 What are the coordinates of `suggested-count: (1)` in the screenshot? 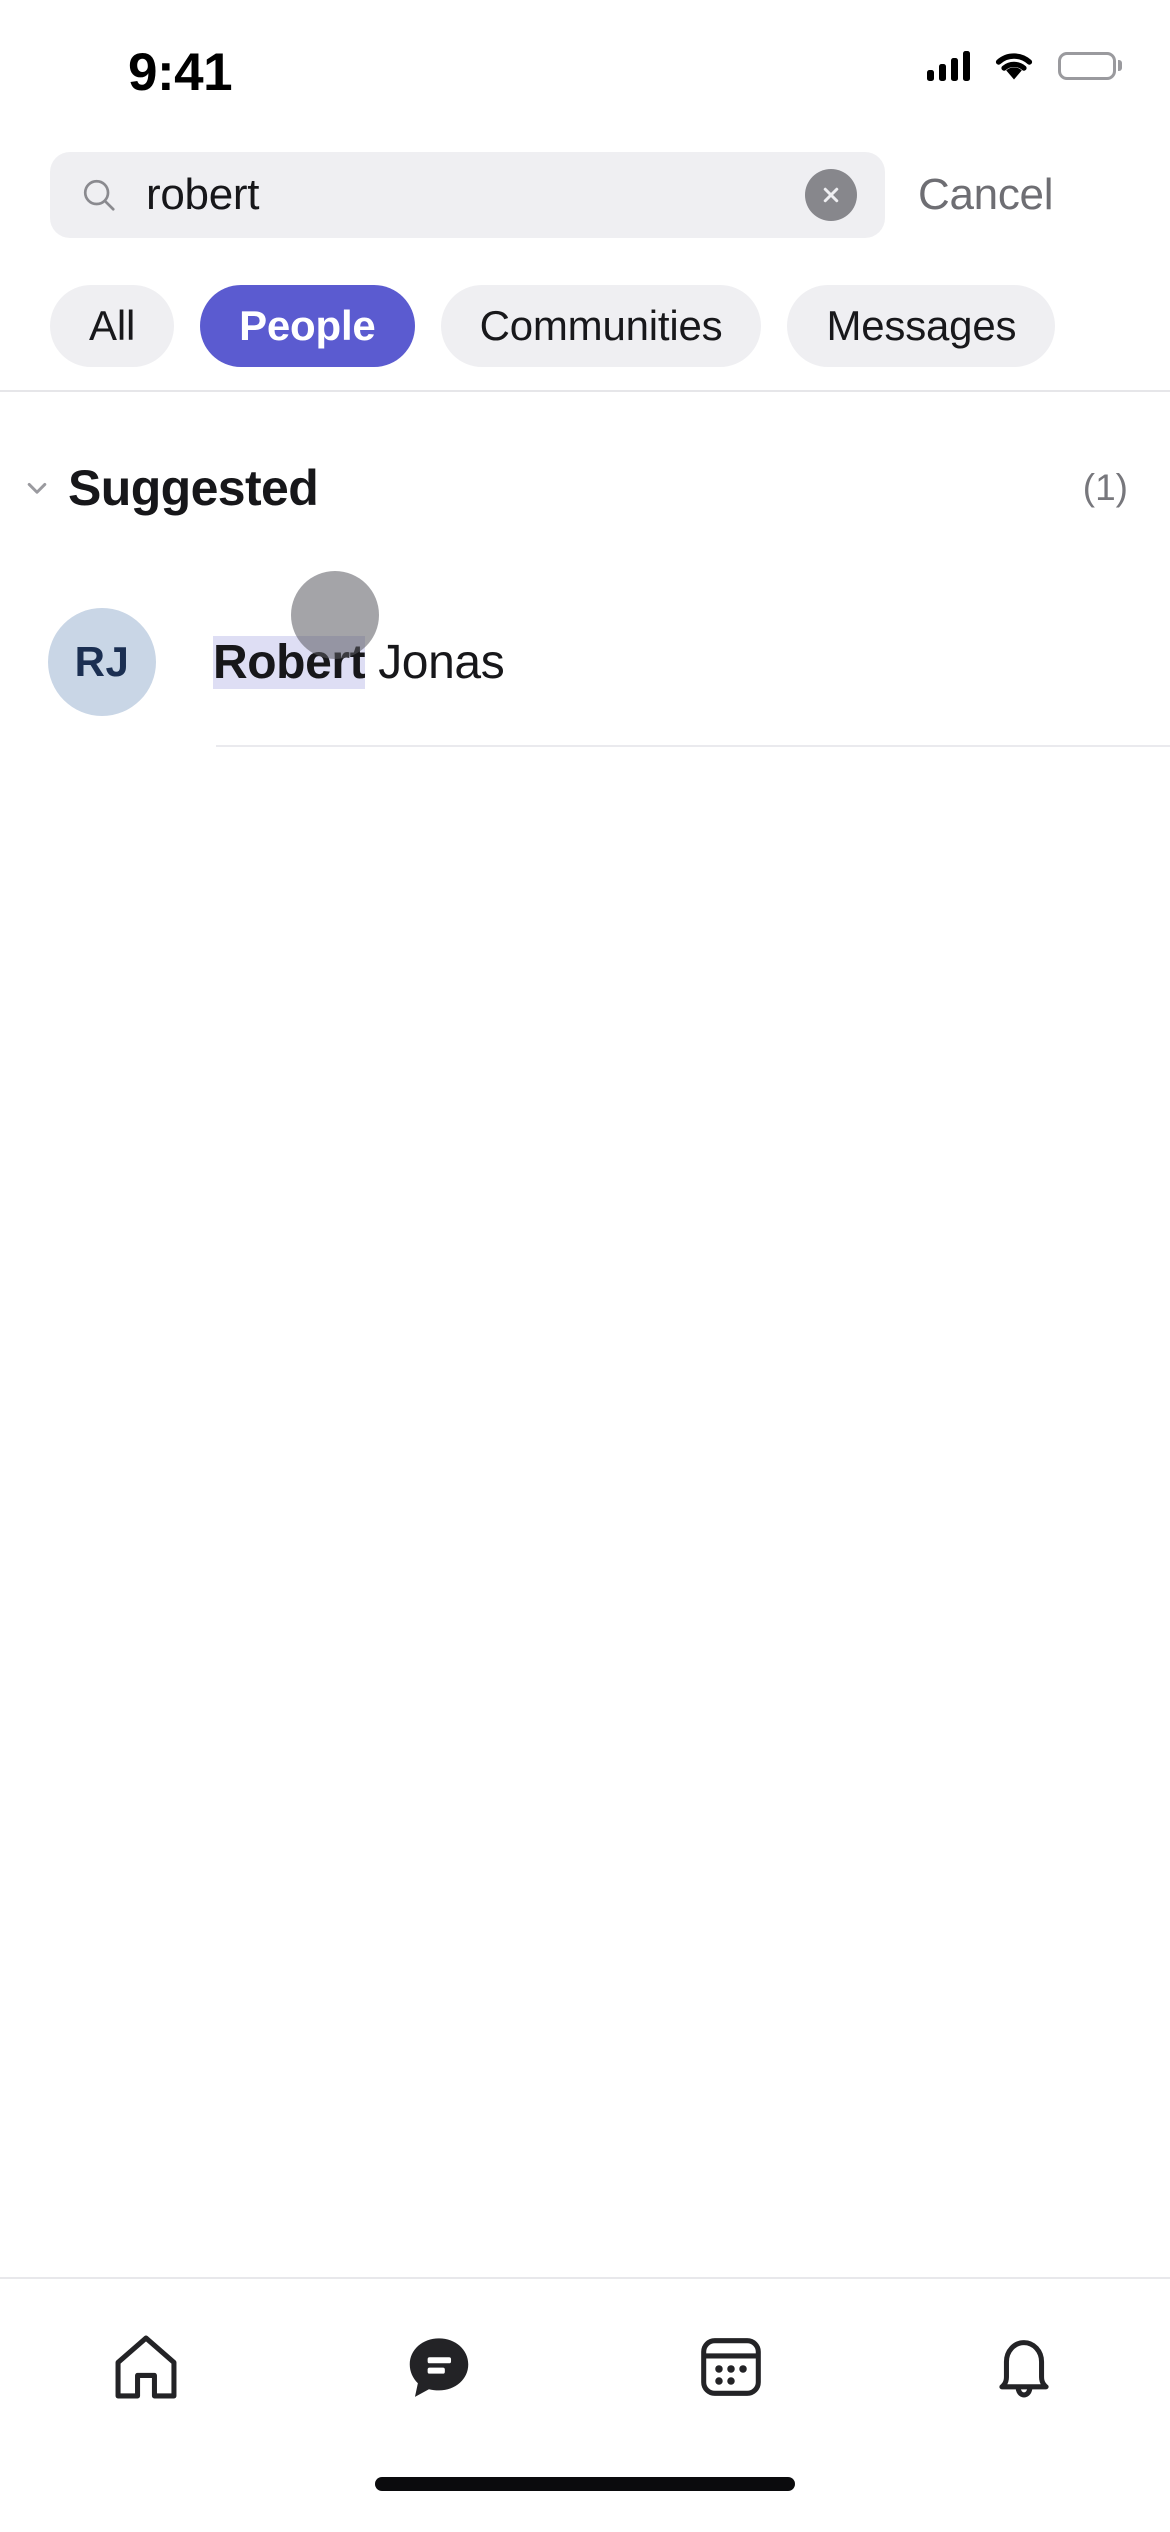 It's located at (1105, 487).